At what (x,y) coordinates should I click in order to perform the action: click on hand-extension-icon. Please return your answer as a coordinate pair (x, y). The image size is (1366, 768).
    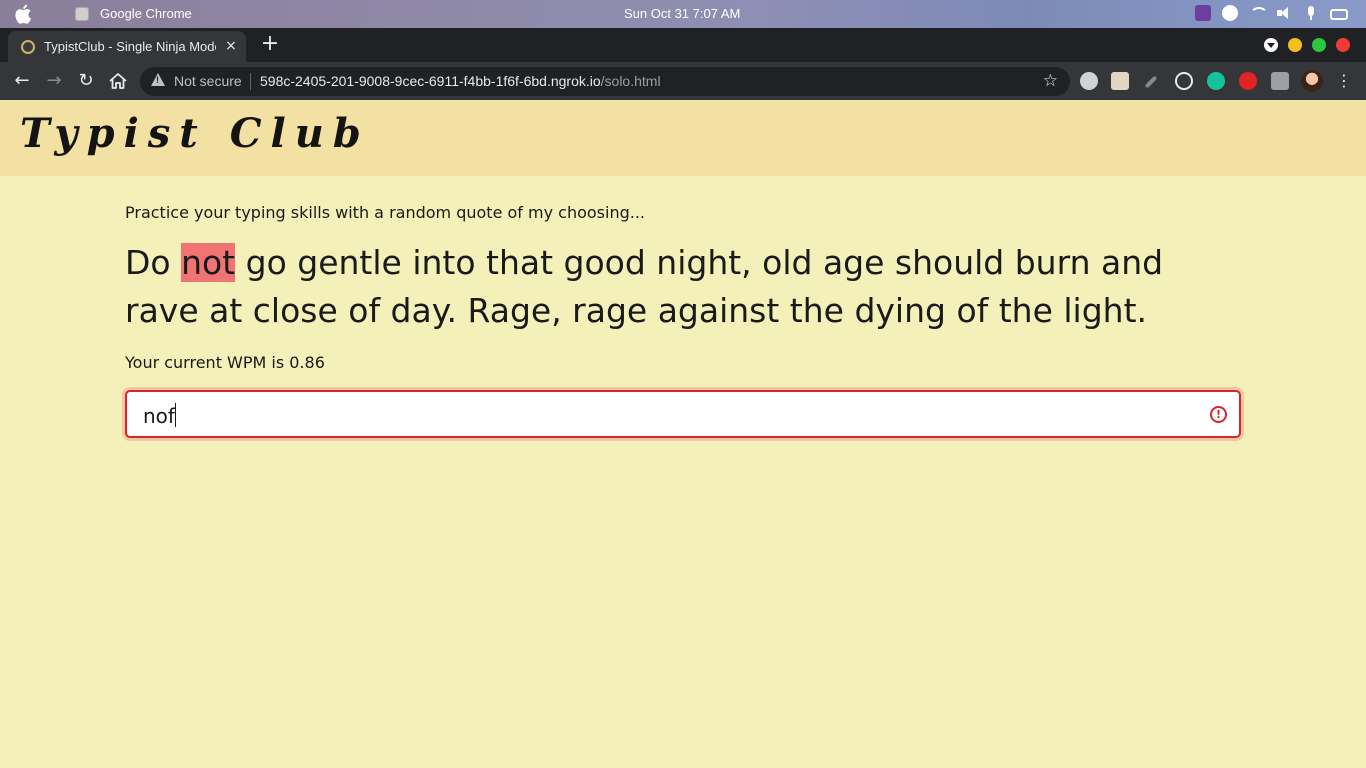
    Looking at the image, I should click on (1248, 81).